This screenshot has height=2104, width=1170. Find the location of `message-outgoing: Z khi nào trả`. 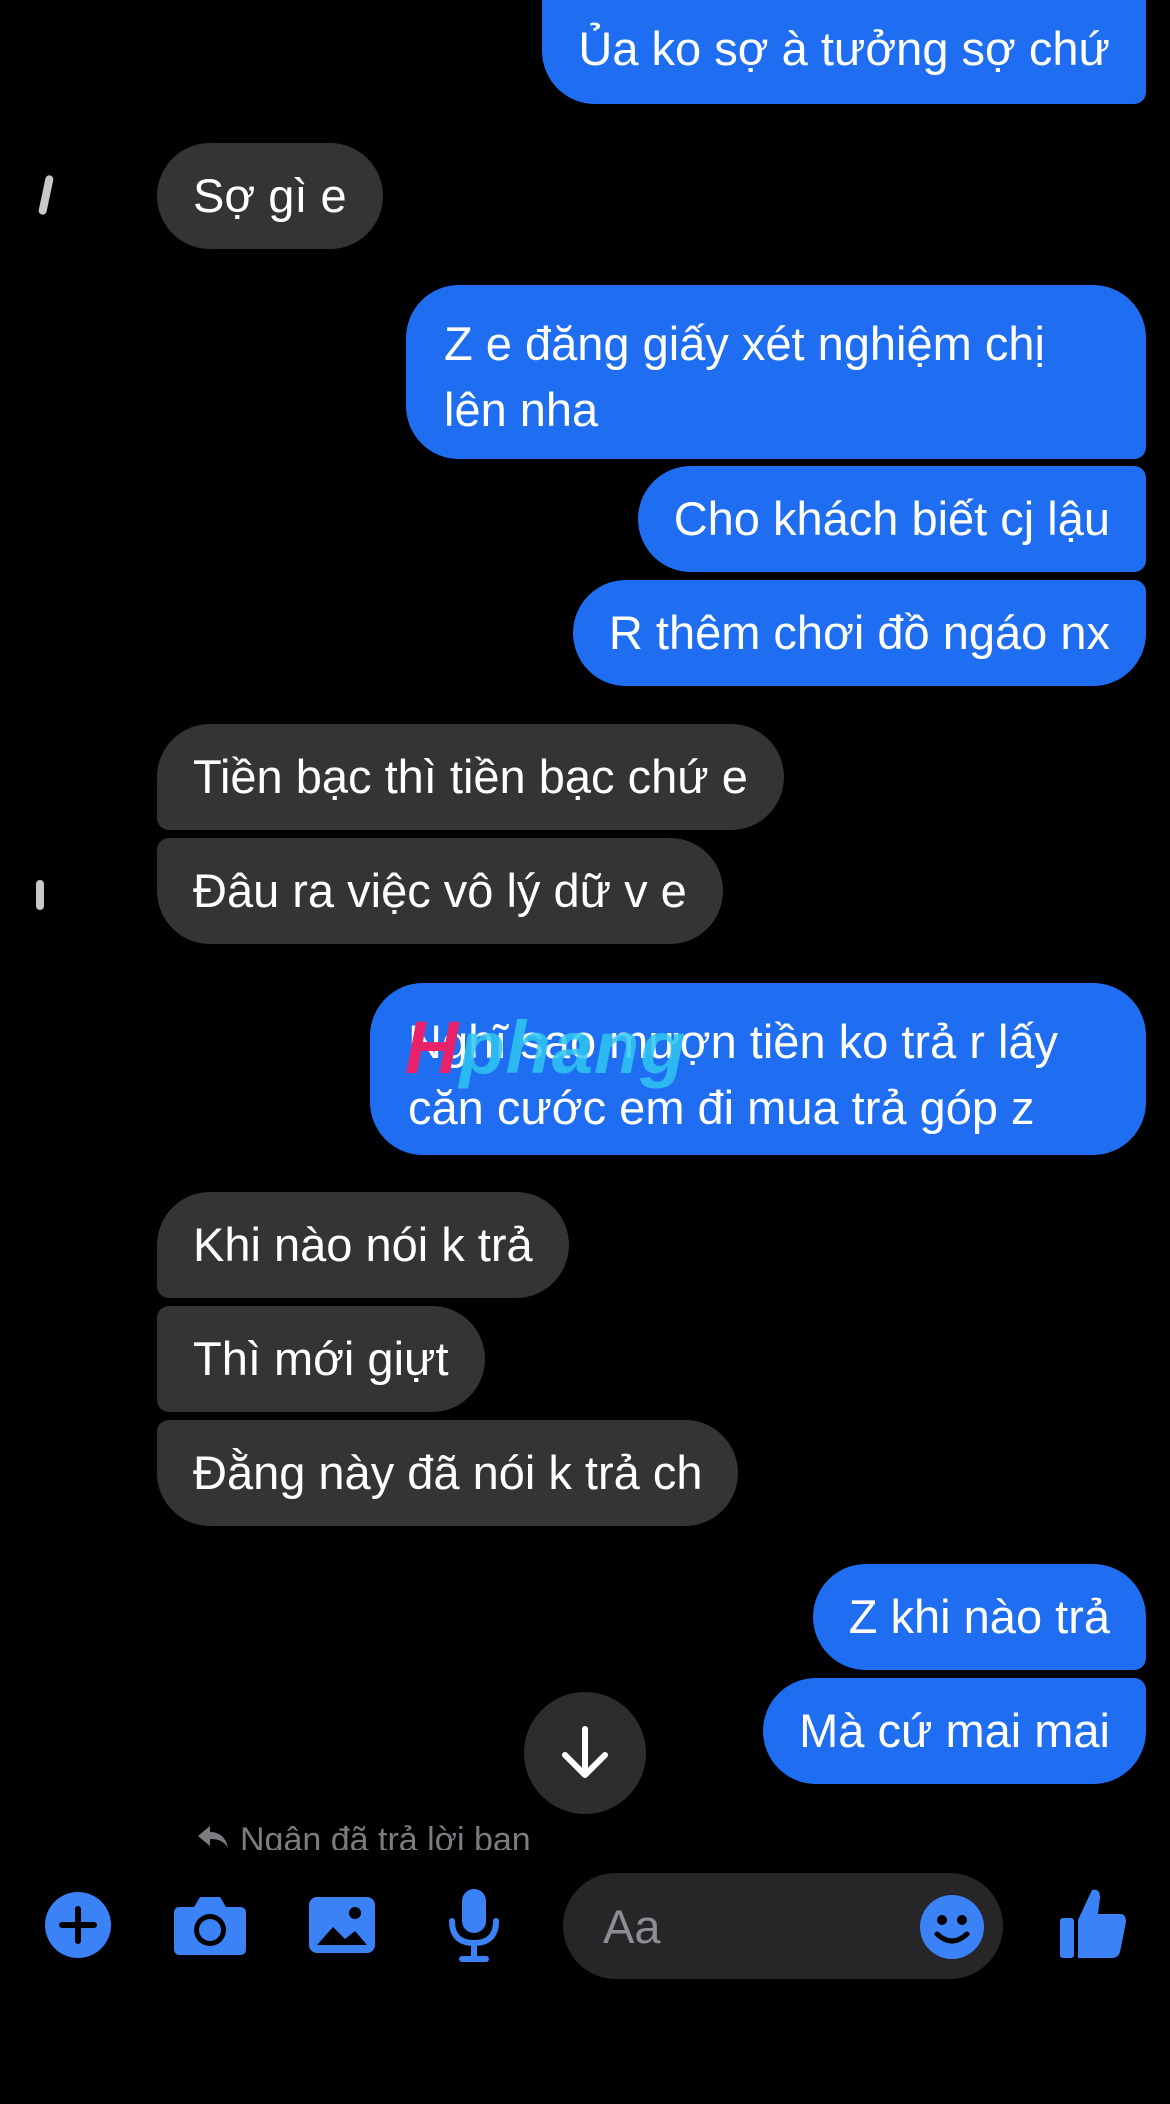

message-outgoing: Z khi nào trả is located at coordinates (979, 1617).